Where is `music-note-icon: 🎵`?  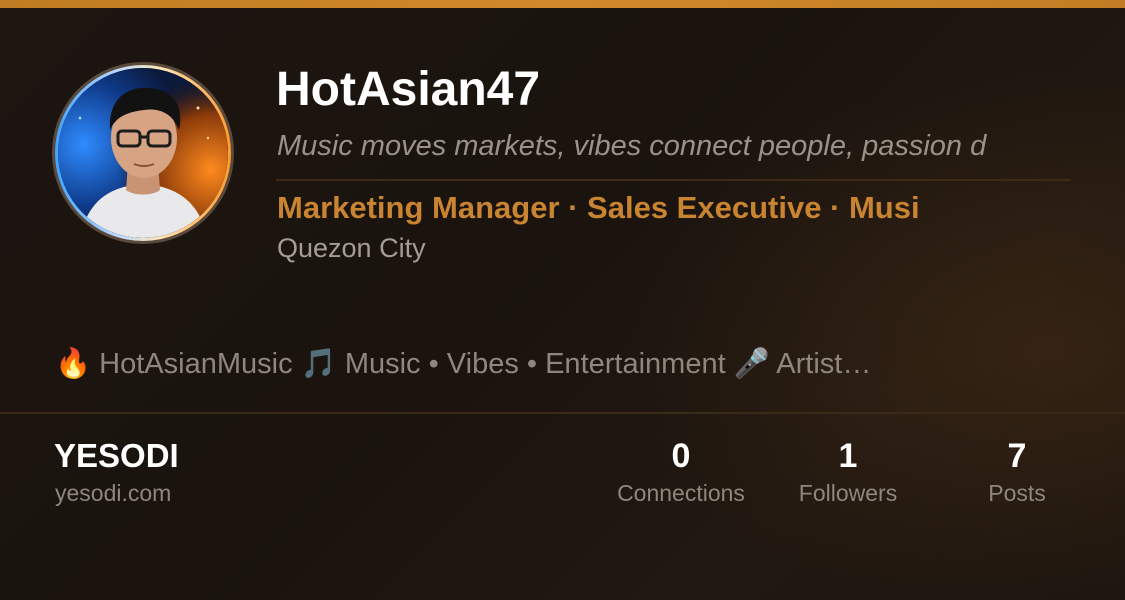 music-note-icon: 🎵 is located at coordinates (318, 364).